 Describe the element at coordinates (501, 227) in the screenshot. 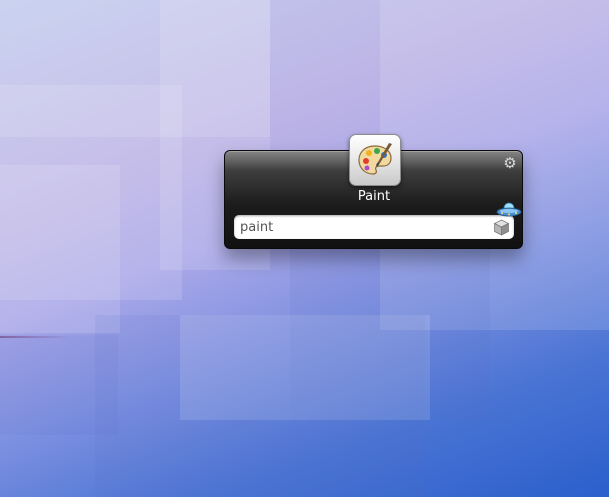

I see `cube-icon` at that location.